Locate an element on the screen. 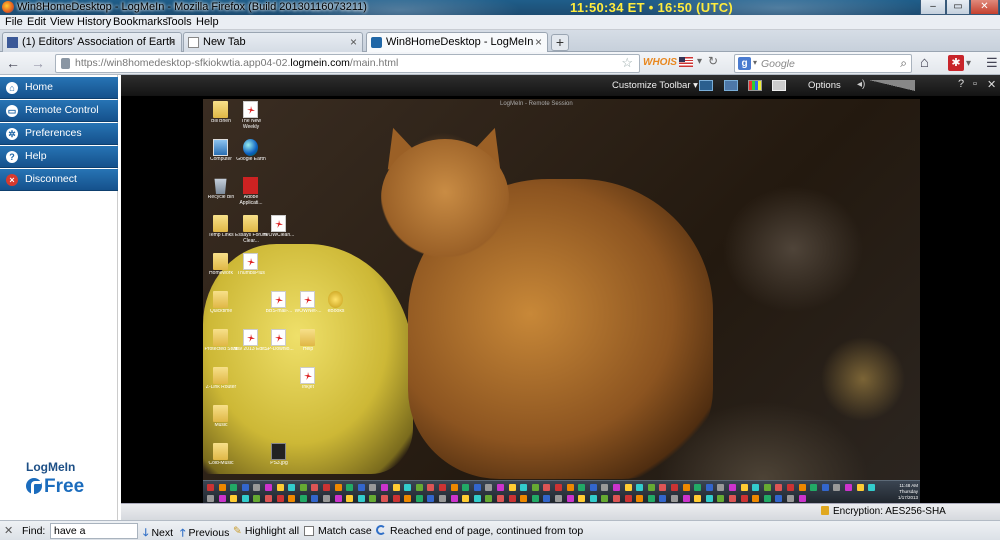 This screenshot has height=540, width=1000. volume-slider is located at coordinates (892, 85).